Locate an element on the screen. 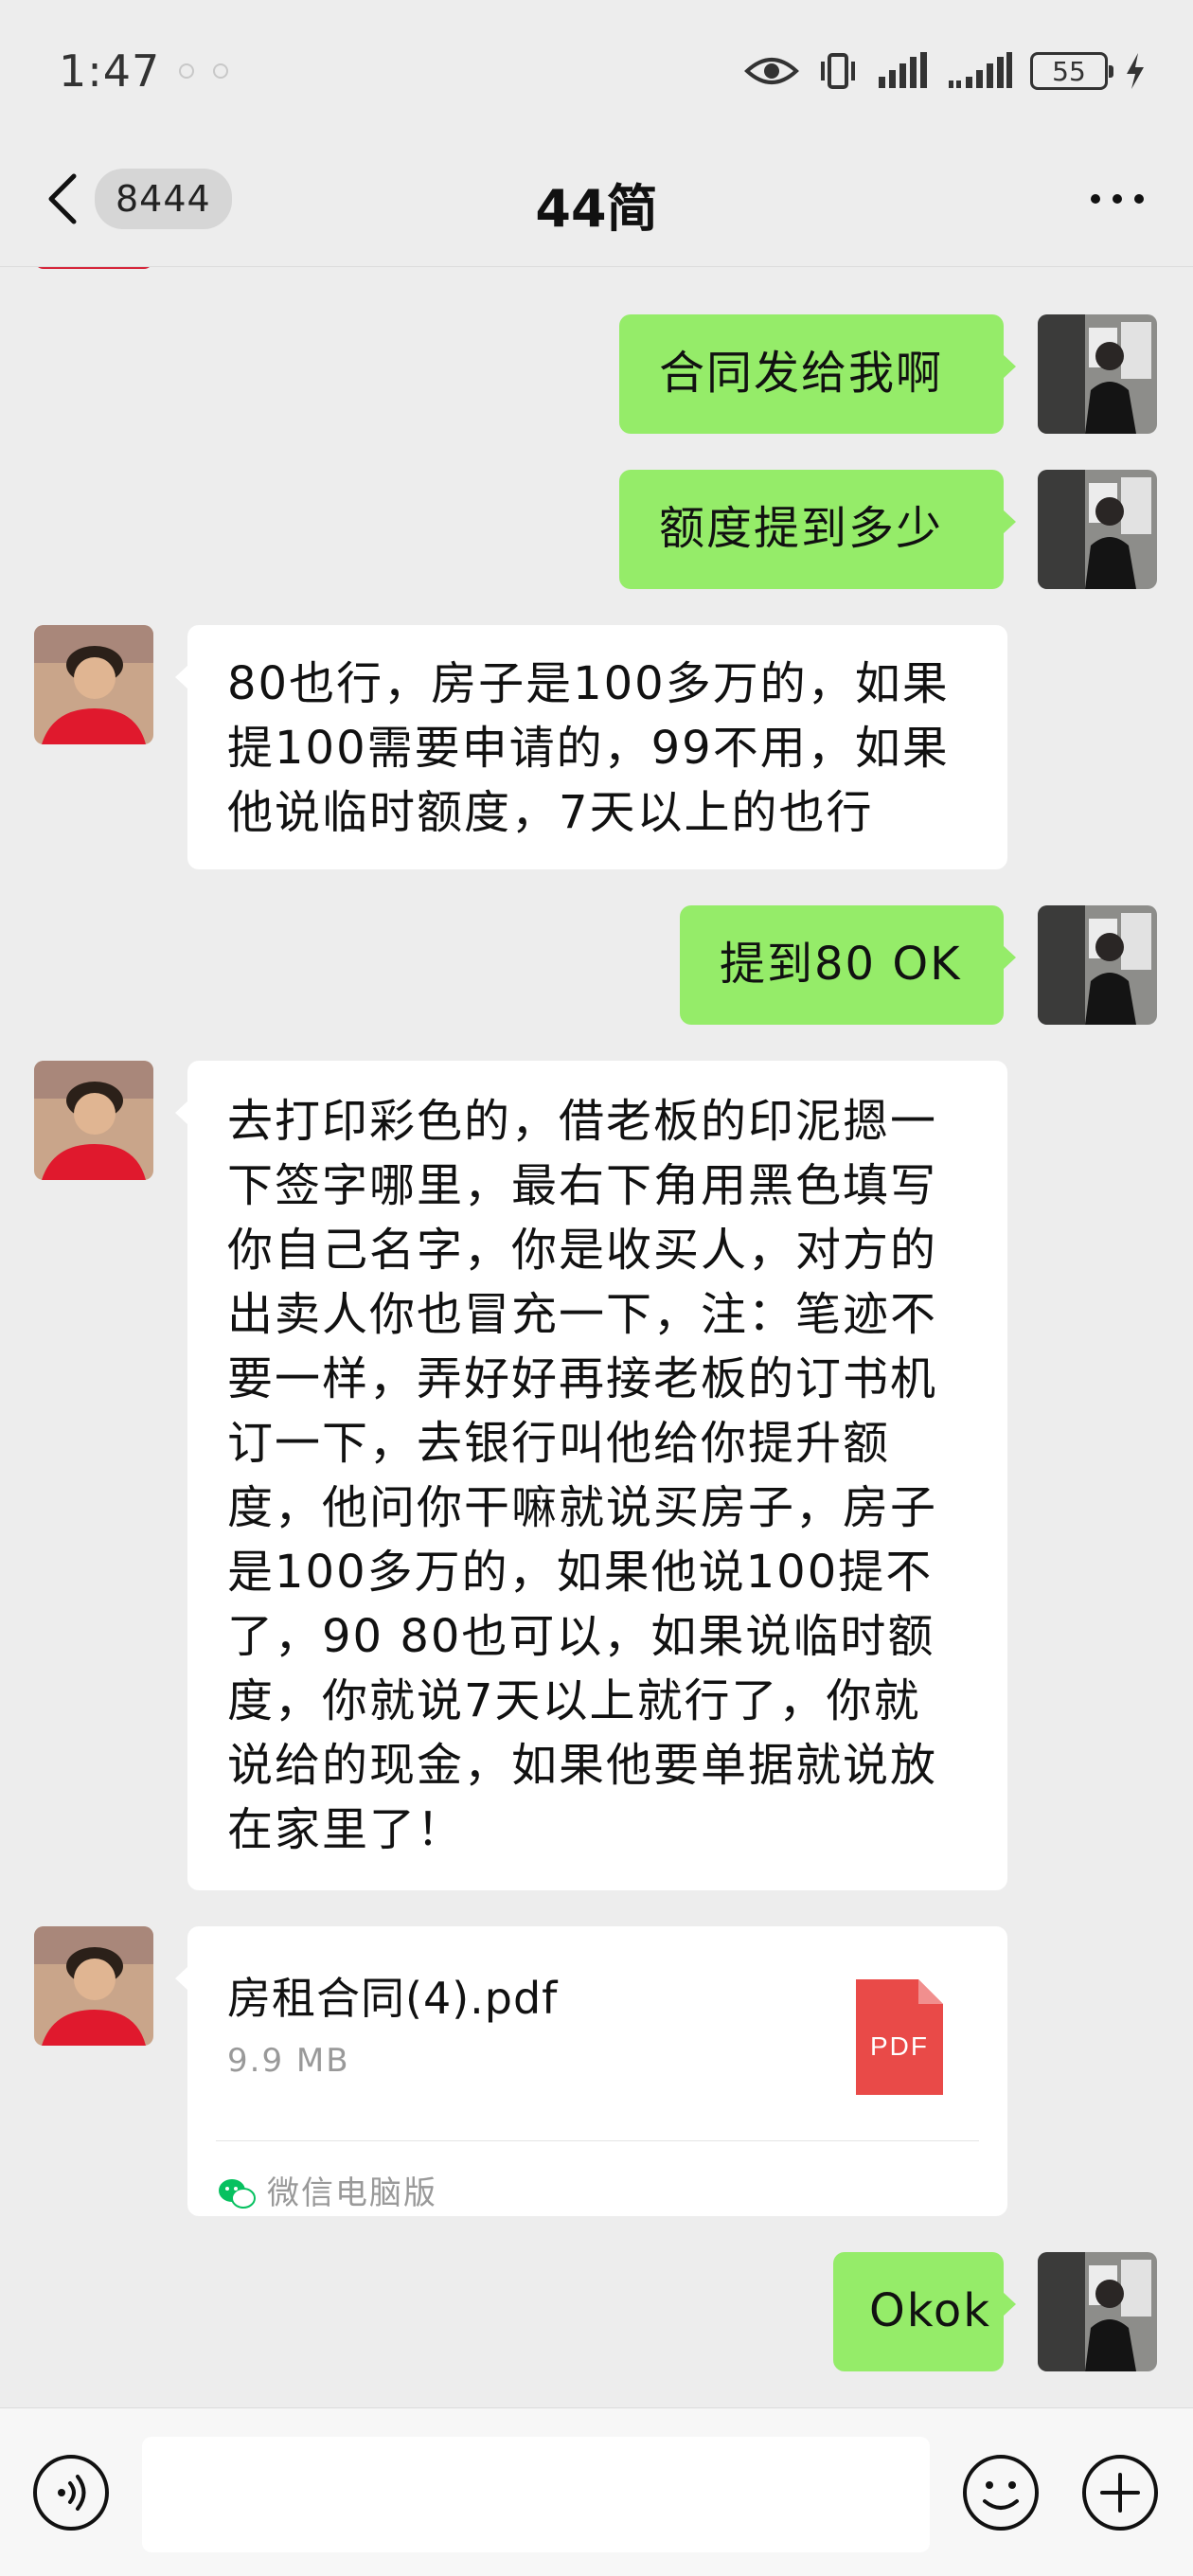 The width and height of the screenshot is (1193, 2576). message-text: 合同发给我啊 is located at coordinates (801, 373).